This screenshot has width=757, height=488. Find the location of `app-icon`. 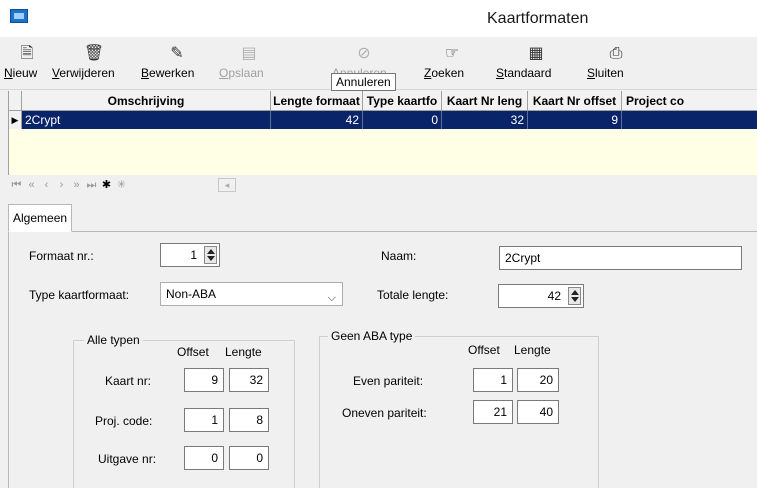

app-icon is located at coordinates (19, 16).